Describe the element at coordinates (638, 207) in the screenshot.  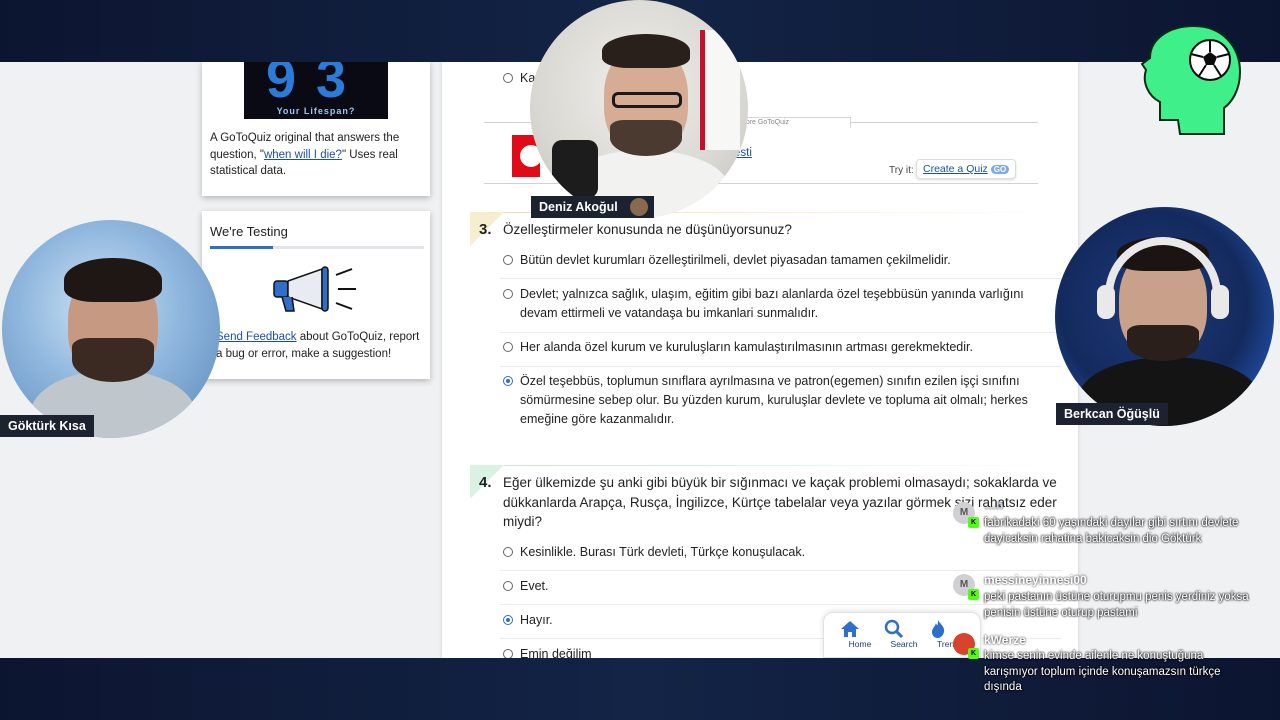
I see `streamer-avatar` at that location.